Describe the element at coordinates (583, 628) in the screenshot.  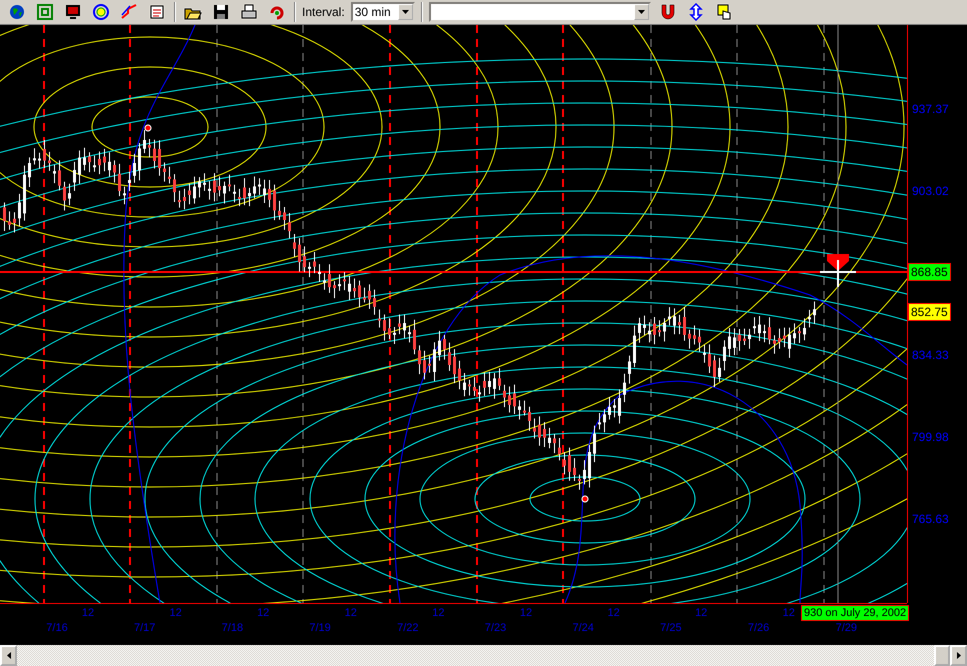
I see `date-label: 7/24` at that location.